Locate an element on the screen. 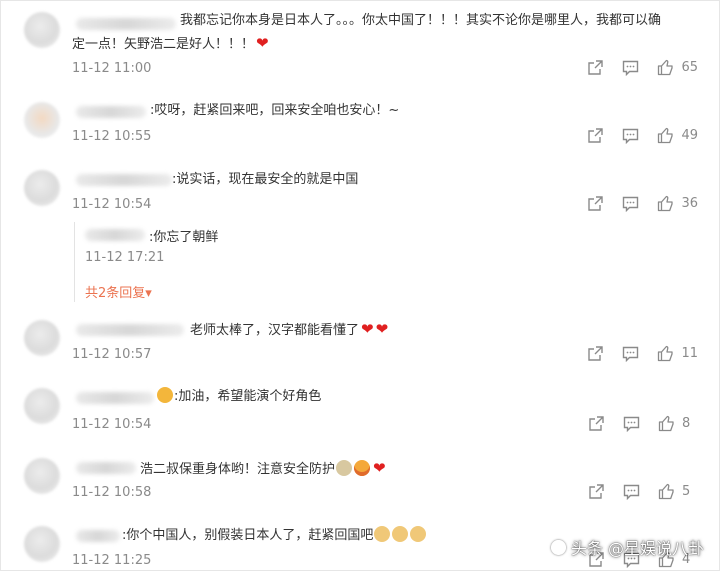 Image resolution: width=720 pixels, height=571 pixels. view-replies-link: 共2条回复▾ is located at coordinates (118, 291).